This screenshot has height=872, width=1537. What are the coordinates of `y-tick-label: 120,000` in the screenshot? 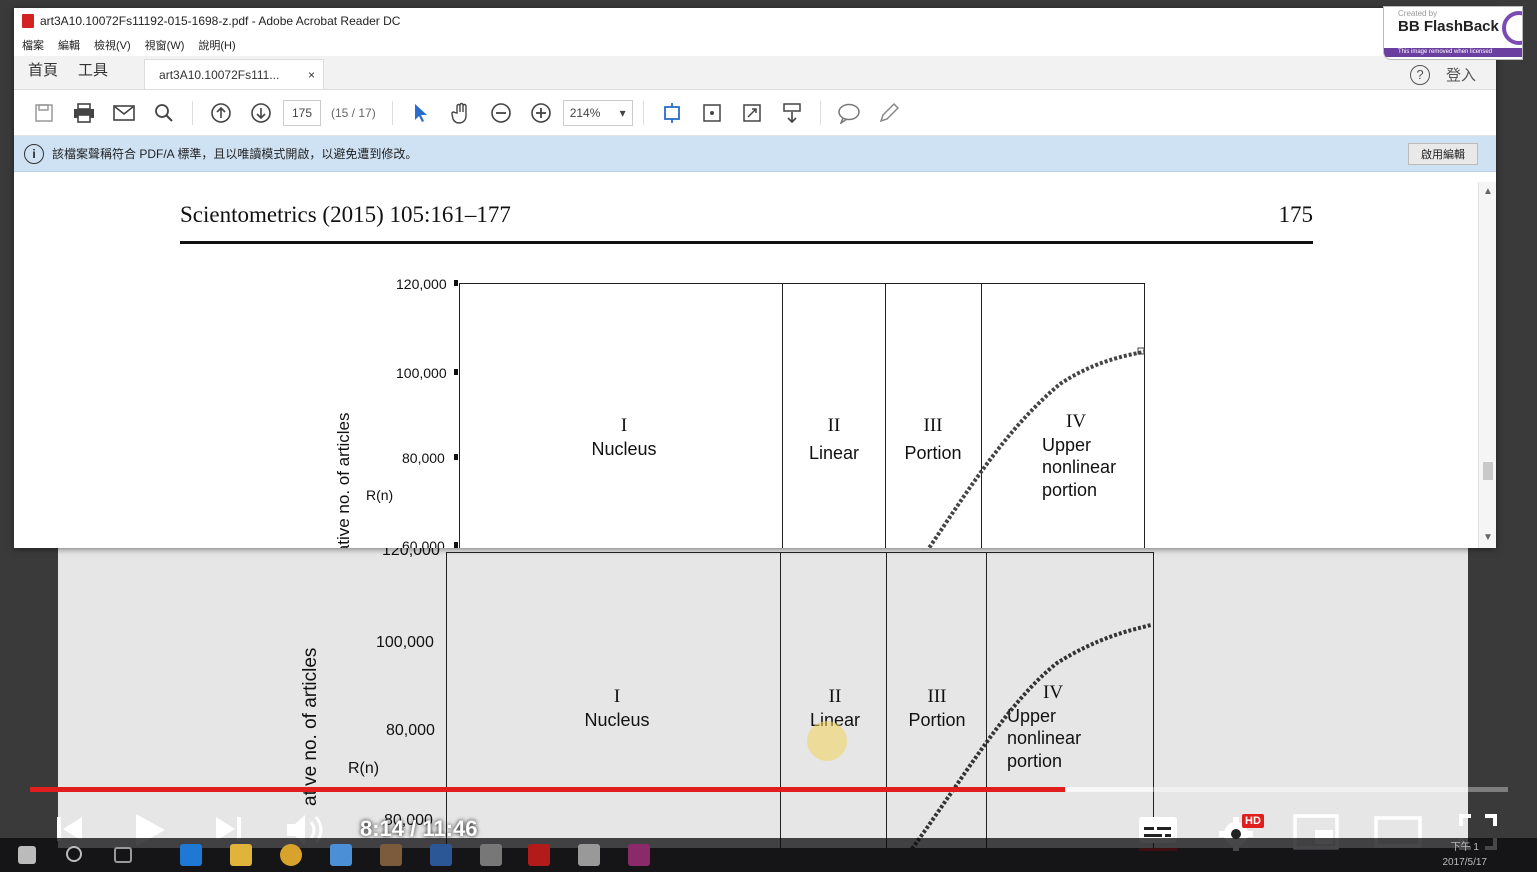 It's located at (421, 284).